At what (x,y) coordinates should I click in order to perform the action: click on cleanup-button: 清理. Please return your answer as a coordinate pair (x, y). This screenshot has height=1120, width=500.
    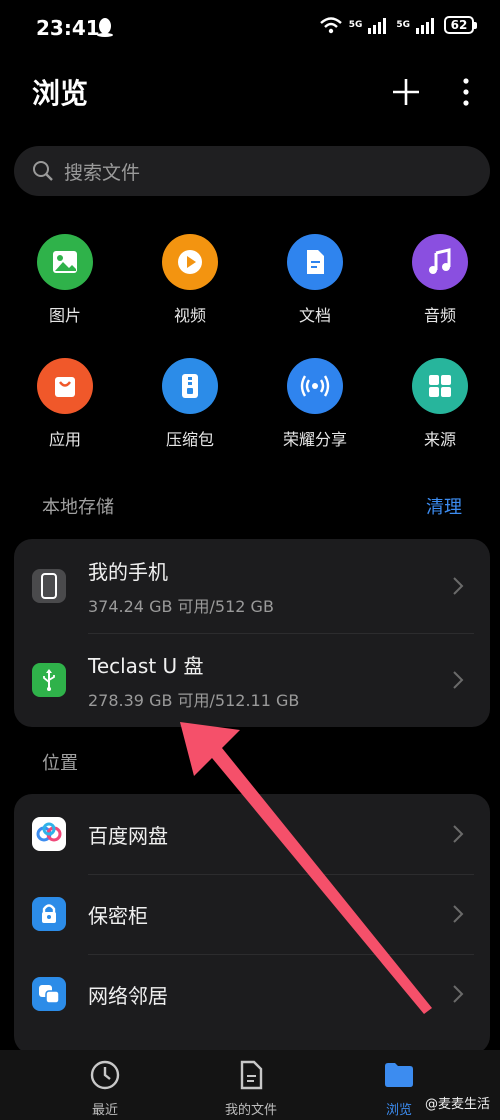
    Looking at the image, I should click on (444, 506).